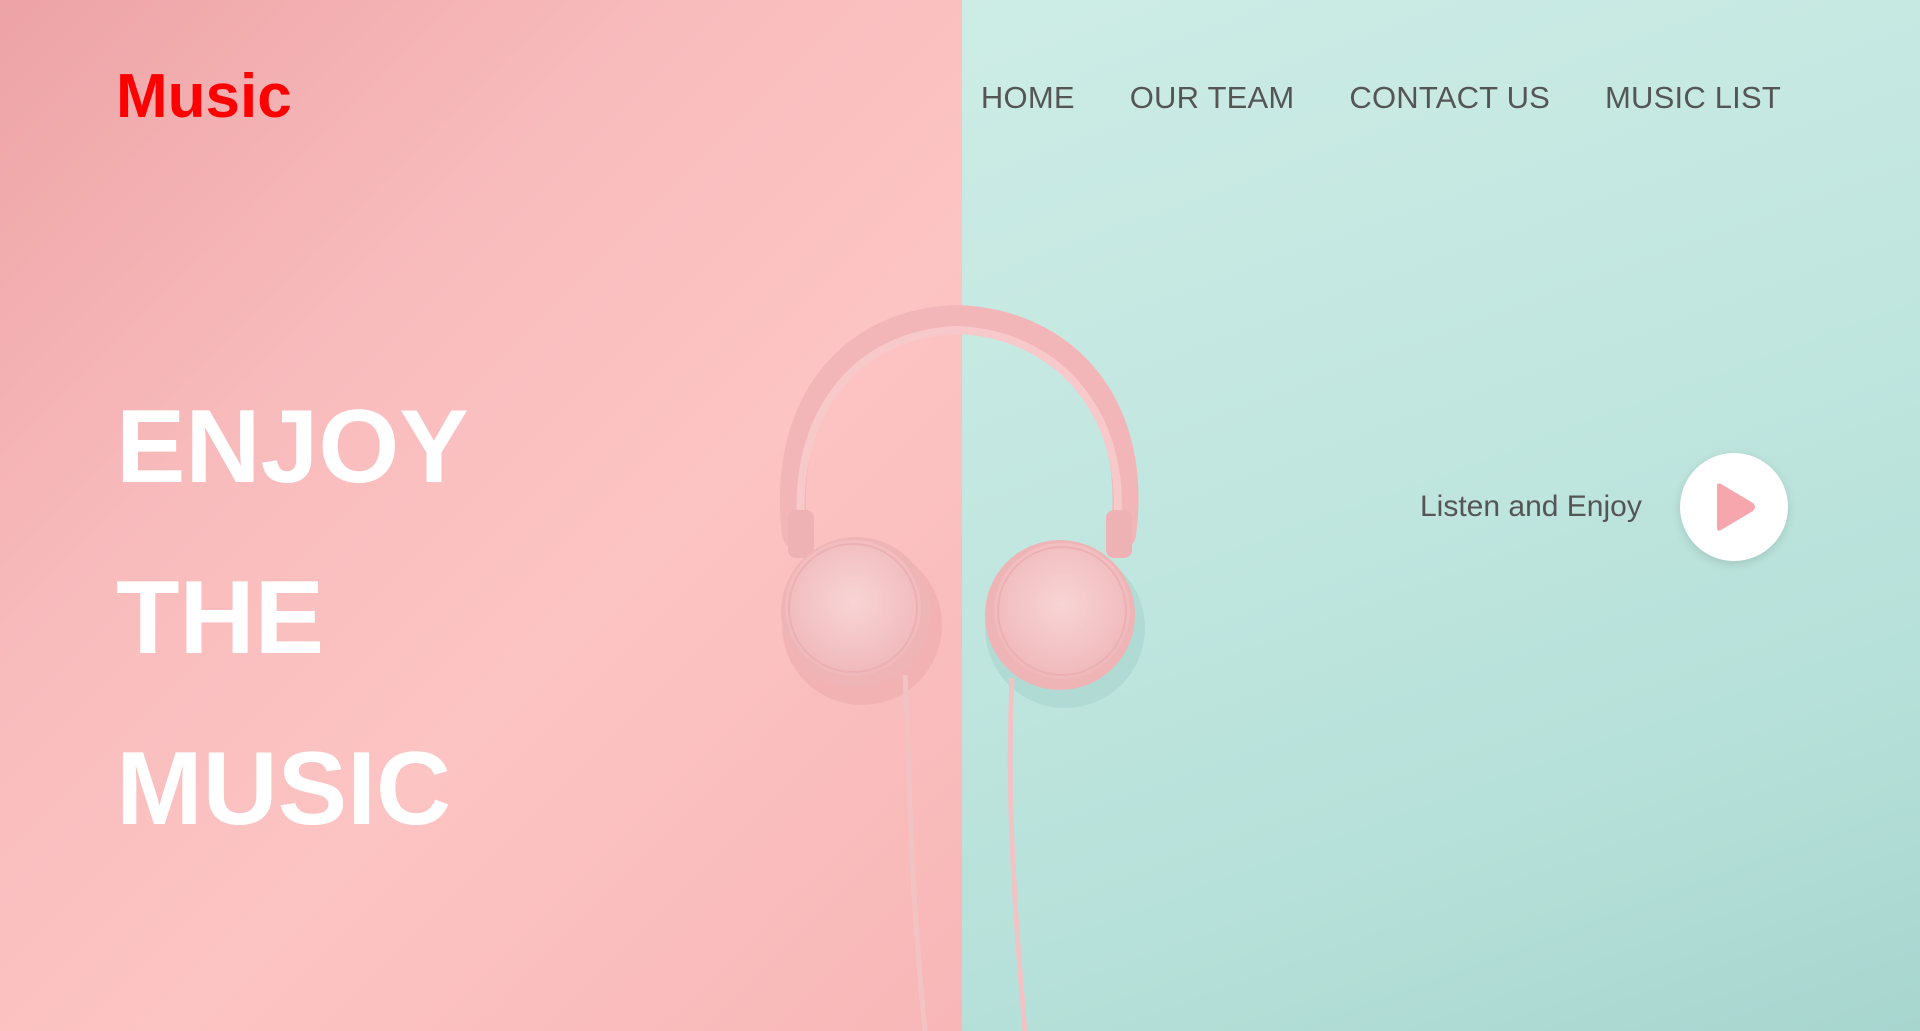  I want to click on headphones-image, so click(962, 667).